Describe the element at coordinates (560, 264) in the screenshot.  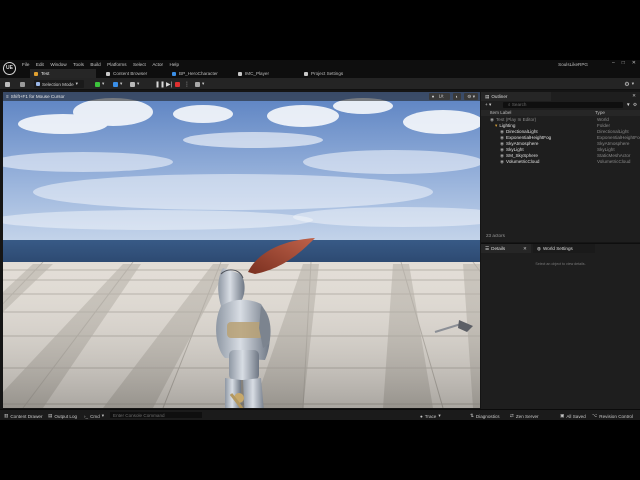
I see `details-empty-message: Select an object to view details.` at that location.